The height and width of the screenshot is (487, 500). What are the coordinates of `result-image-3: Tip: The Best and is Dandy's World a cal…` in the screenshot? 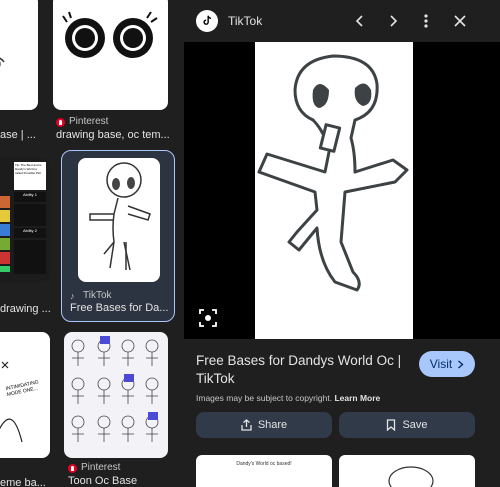 It's located at (25, 220).